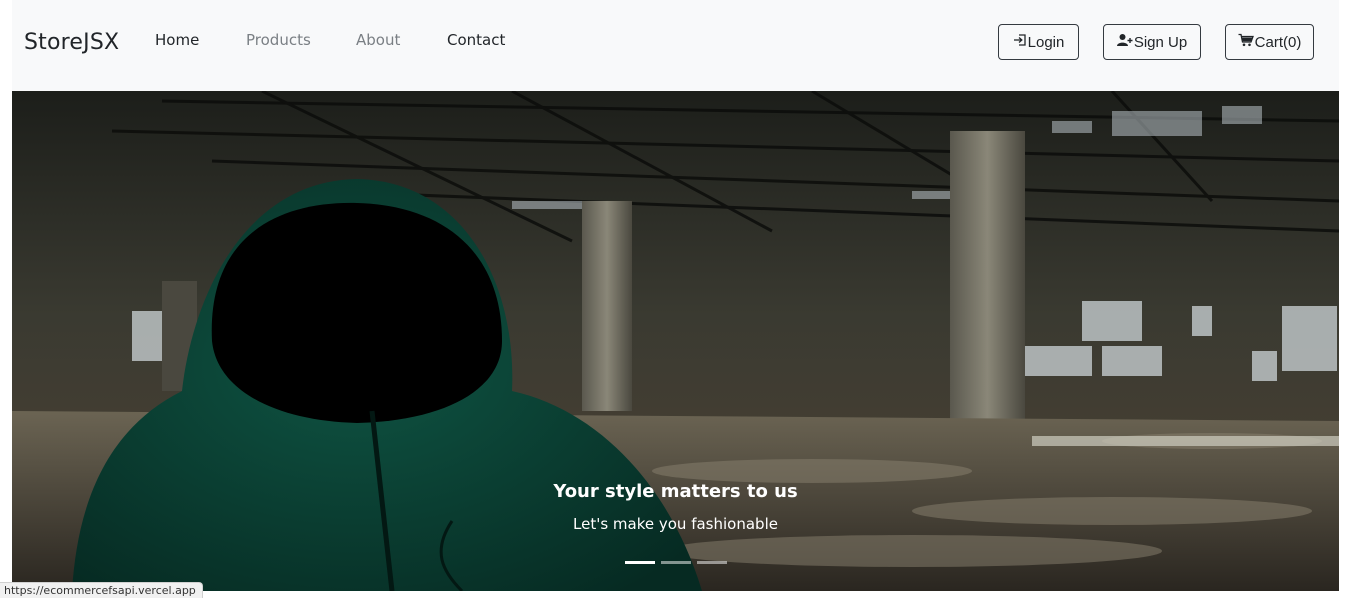 This screenshot has height=598, width=1352. I want to click on login-icon, so click(1020, 42).